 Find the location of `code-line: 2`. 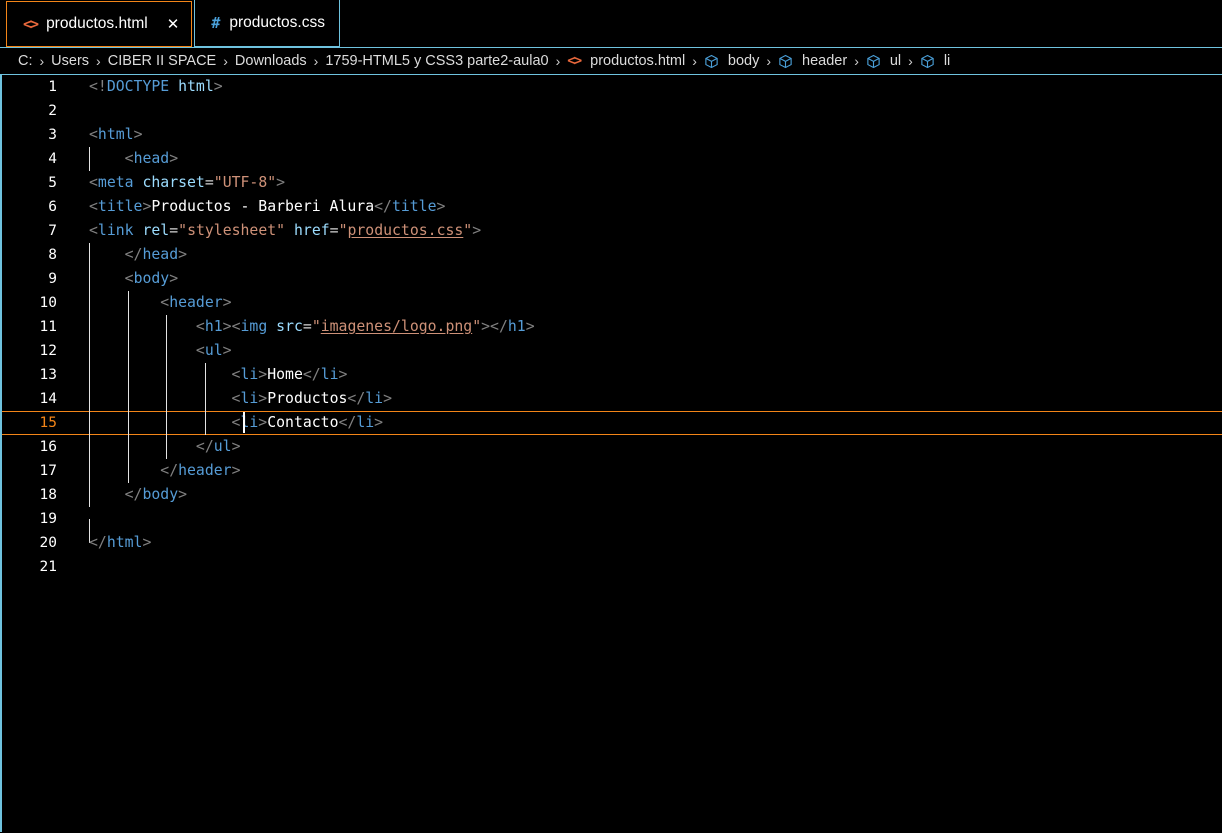

code-line: 2 is located at coordinates (612, 111).